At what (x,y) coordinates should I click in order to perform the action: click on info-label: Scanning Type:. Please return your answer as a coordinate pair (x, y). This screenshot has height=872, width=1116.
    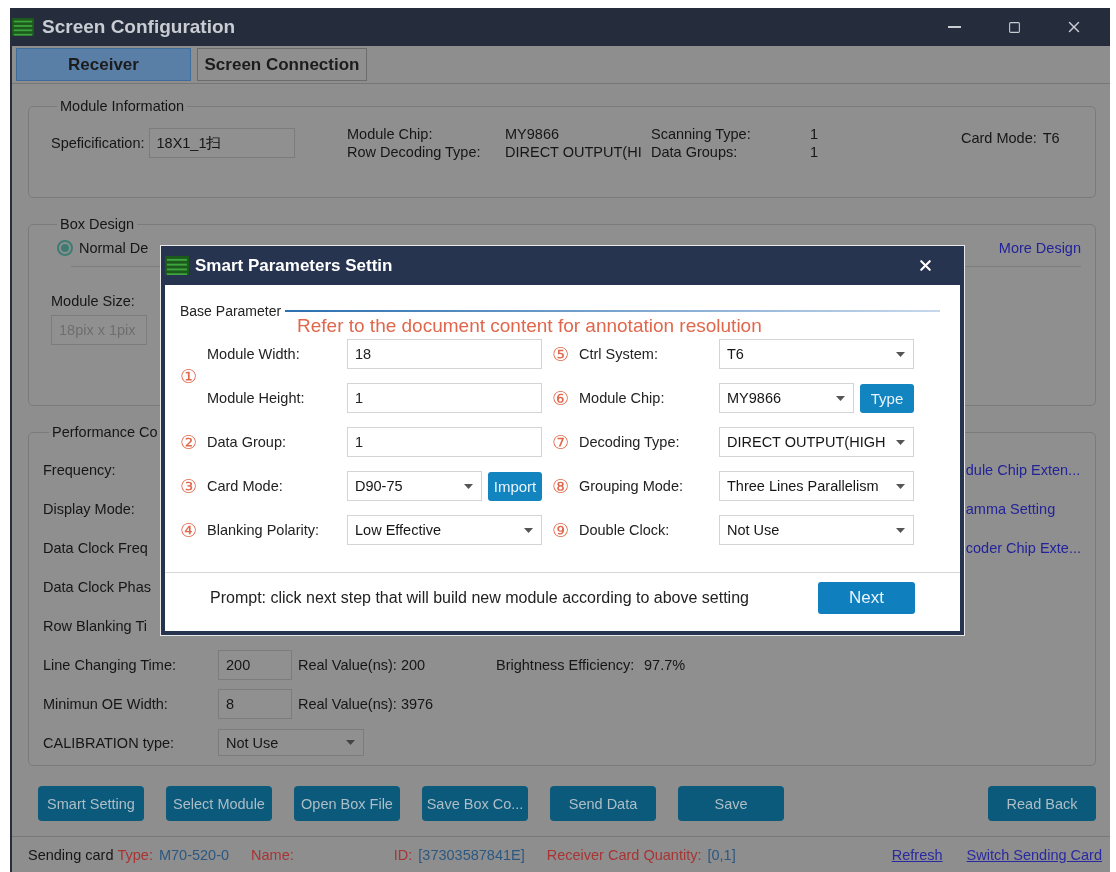
    Looking at the image, I should click on (701, 134).